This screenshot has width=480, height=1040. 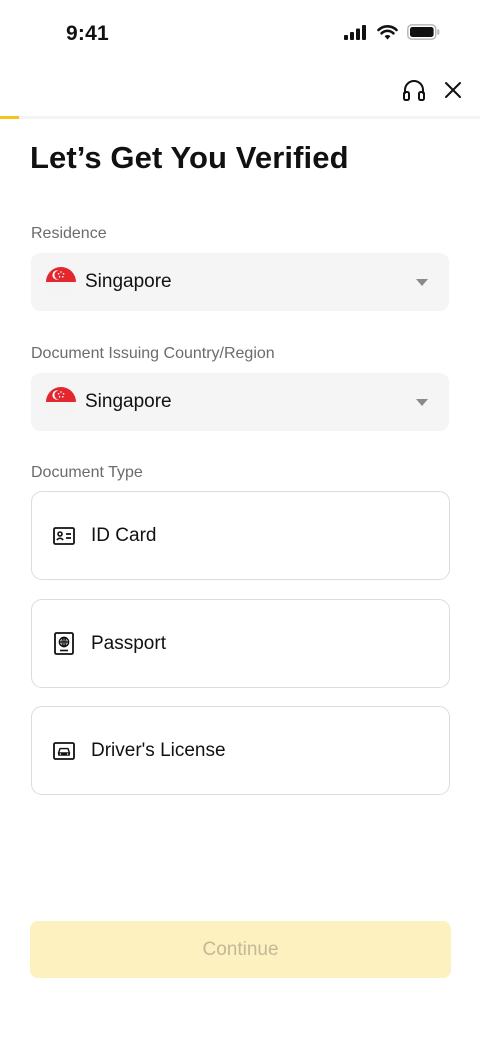 I want to click on battery-icon, so click(x=423, y=32).